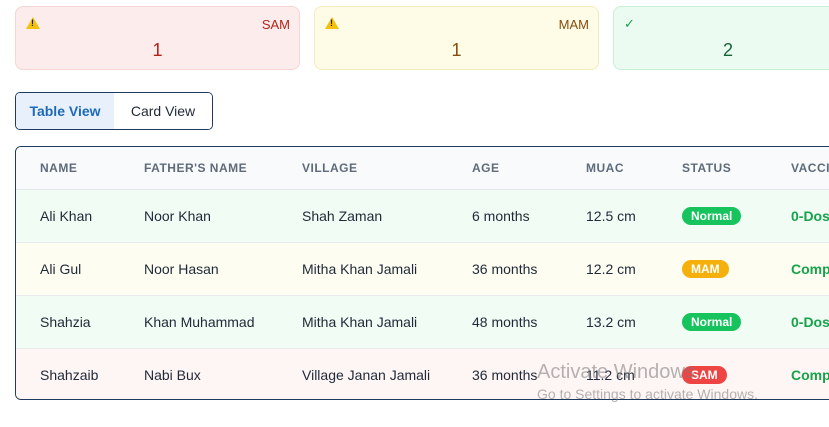 This screenshot has width=829, height=427. I want to click on cell-age: 48 months, so click(505, 322).